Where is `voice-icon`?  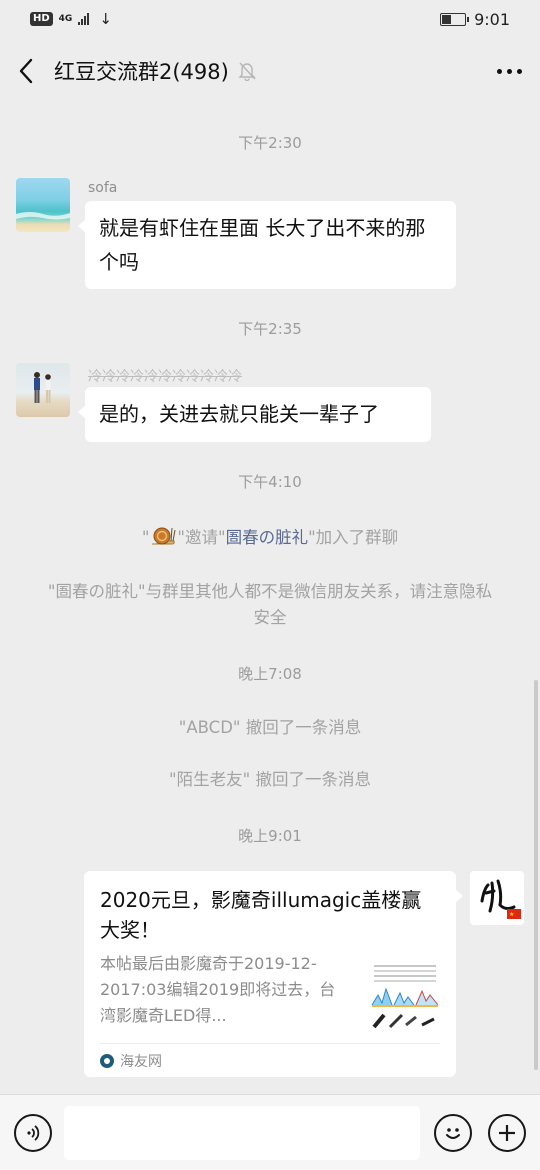 voice-icon is located at coordinates (33, 1132).